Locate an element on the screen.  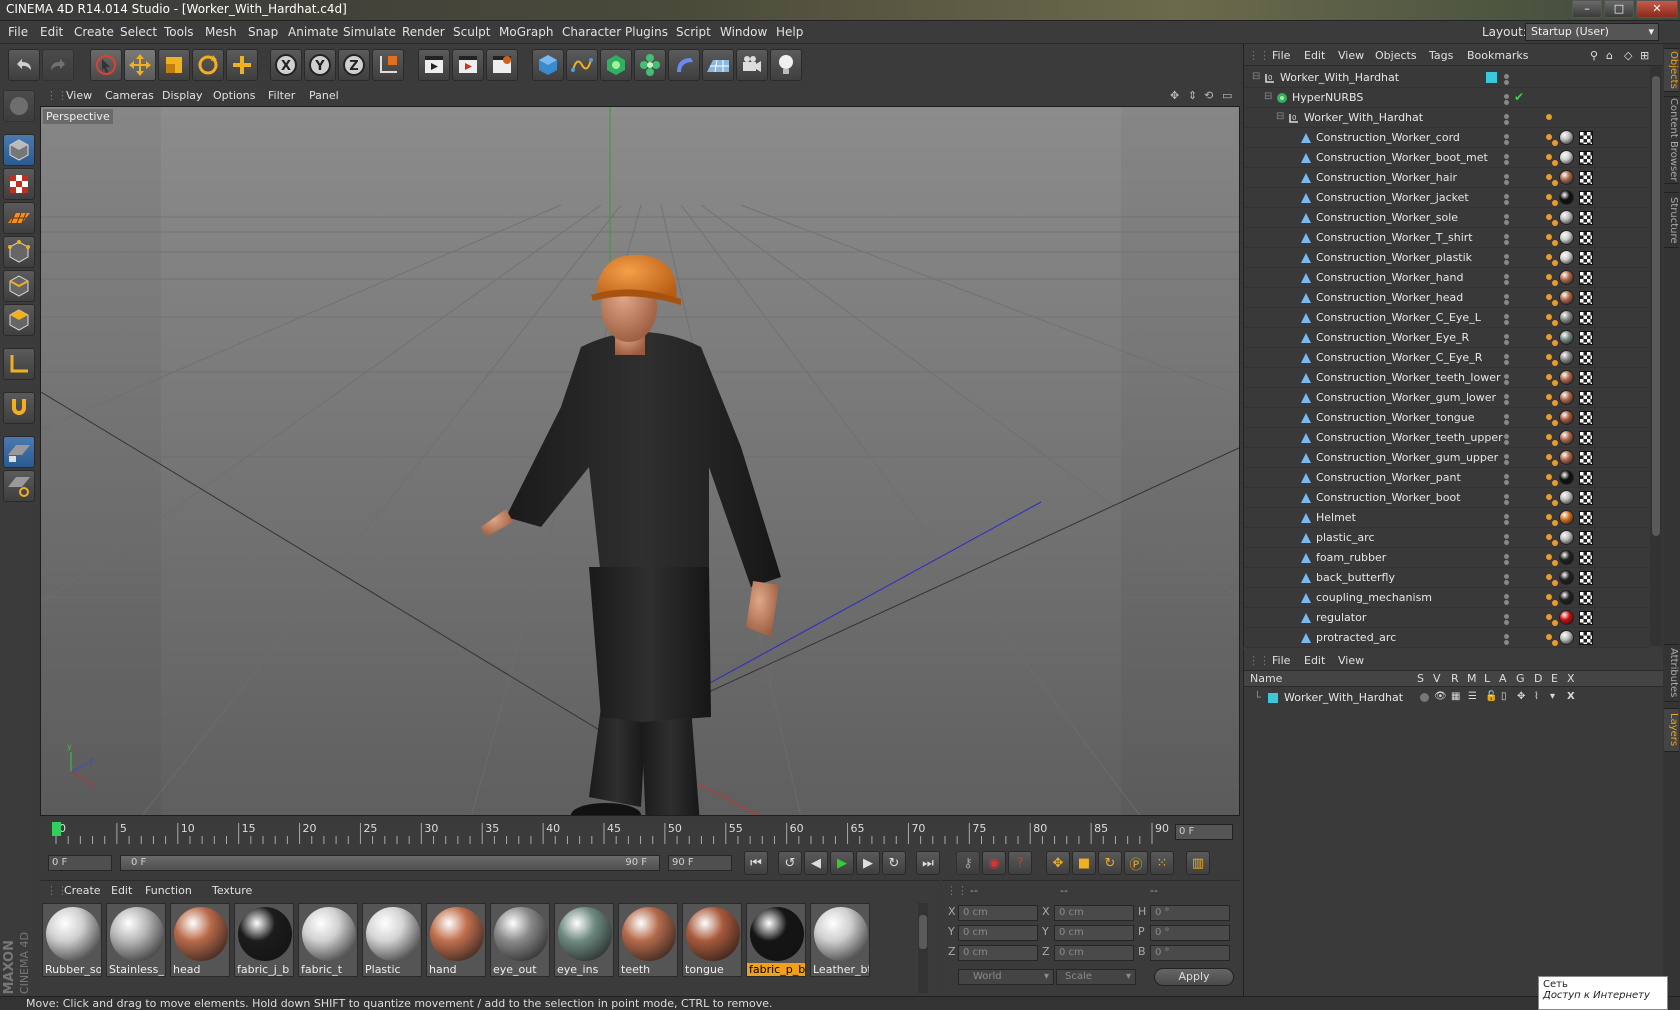
polygons-mode-button is located at coordinates (19, 320).